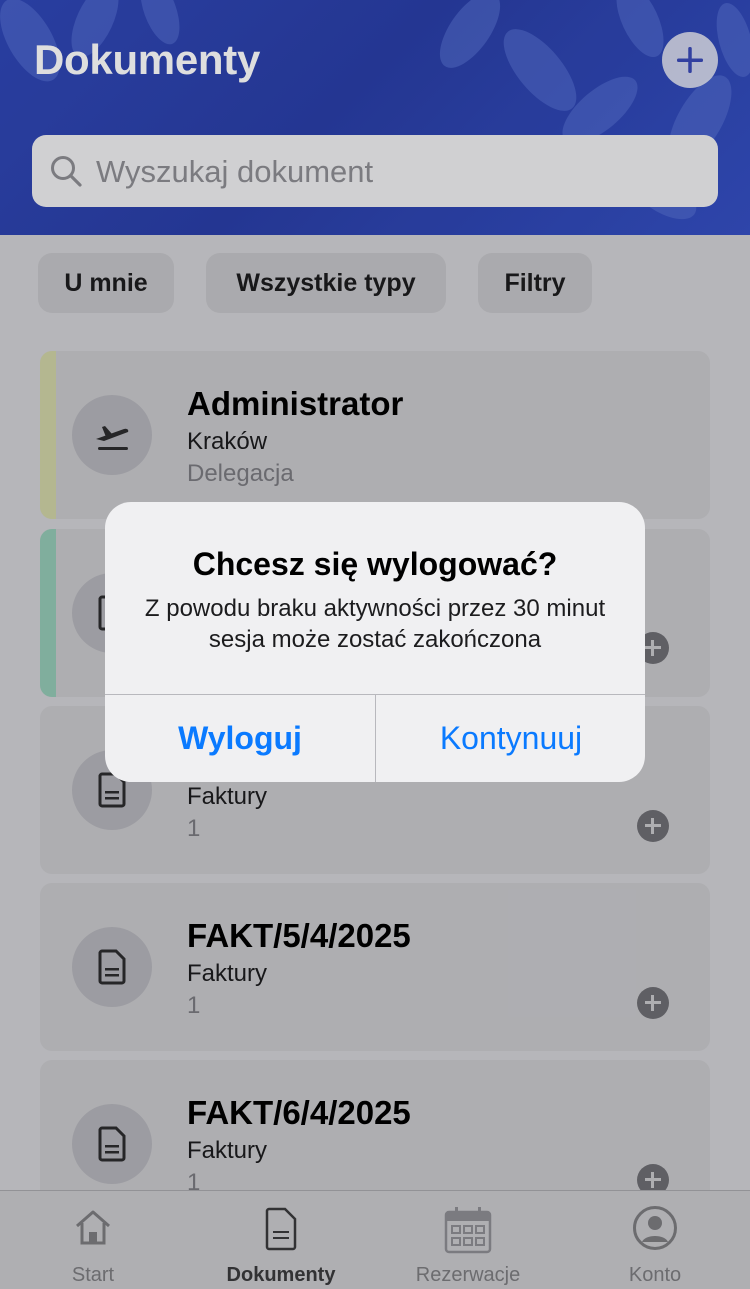 This screenshot has width=750, height=1289. I want to click on continue-button: Kontynuuj, so click(510, 738).